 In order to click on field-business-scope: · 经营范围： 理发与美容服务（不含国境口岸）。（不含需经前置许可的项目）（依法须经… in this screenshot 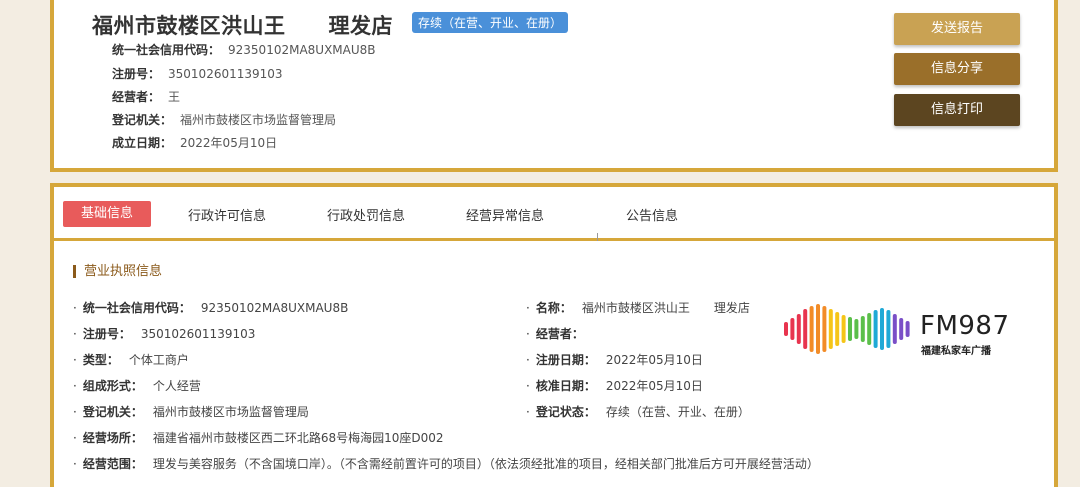, I will do `click(446, 463)`.